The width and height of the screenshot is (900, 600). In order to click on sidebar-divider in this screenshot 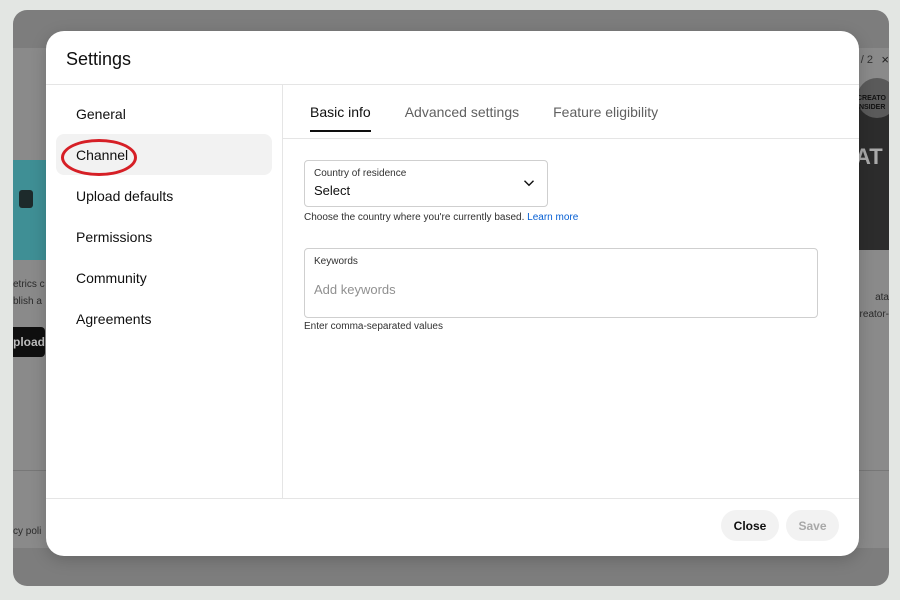, I will do `click(282, 291)`.